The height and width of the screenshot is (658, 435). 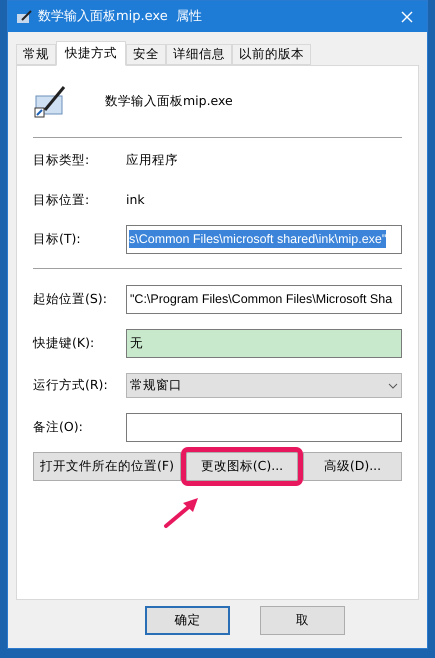 What do you see at coordinates (120, 17) in the screenshot?
I see `window-title: 数学输入面板mip.exe 属性` at bounding box center [120, 17].